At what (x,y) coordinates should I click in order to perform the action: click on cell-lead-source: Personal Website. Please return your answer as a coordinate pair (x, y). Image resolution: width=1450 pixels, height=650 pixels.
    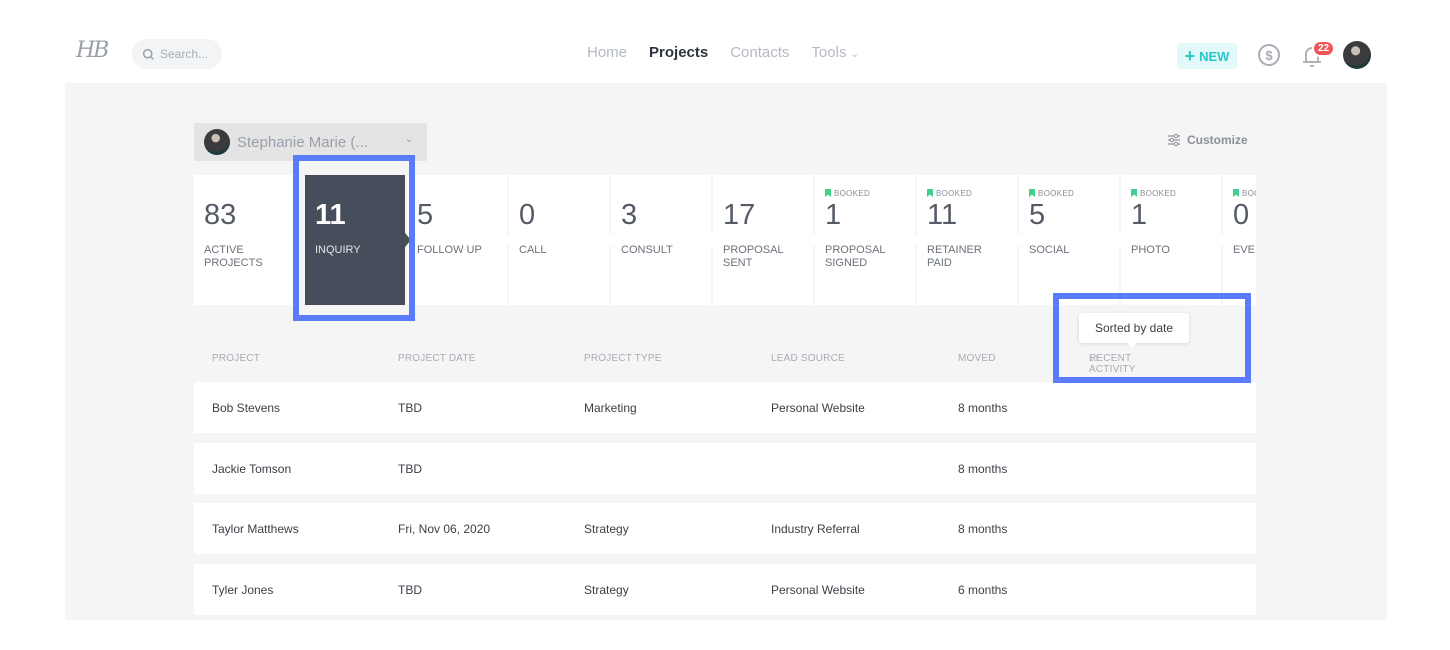
    Looking at the image, I should click on (818, 408).